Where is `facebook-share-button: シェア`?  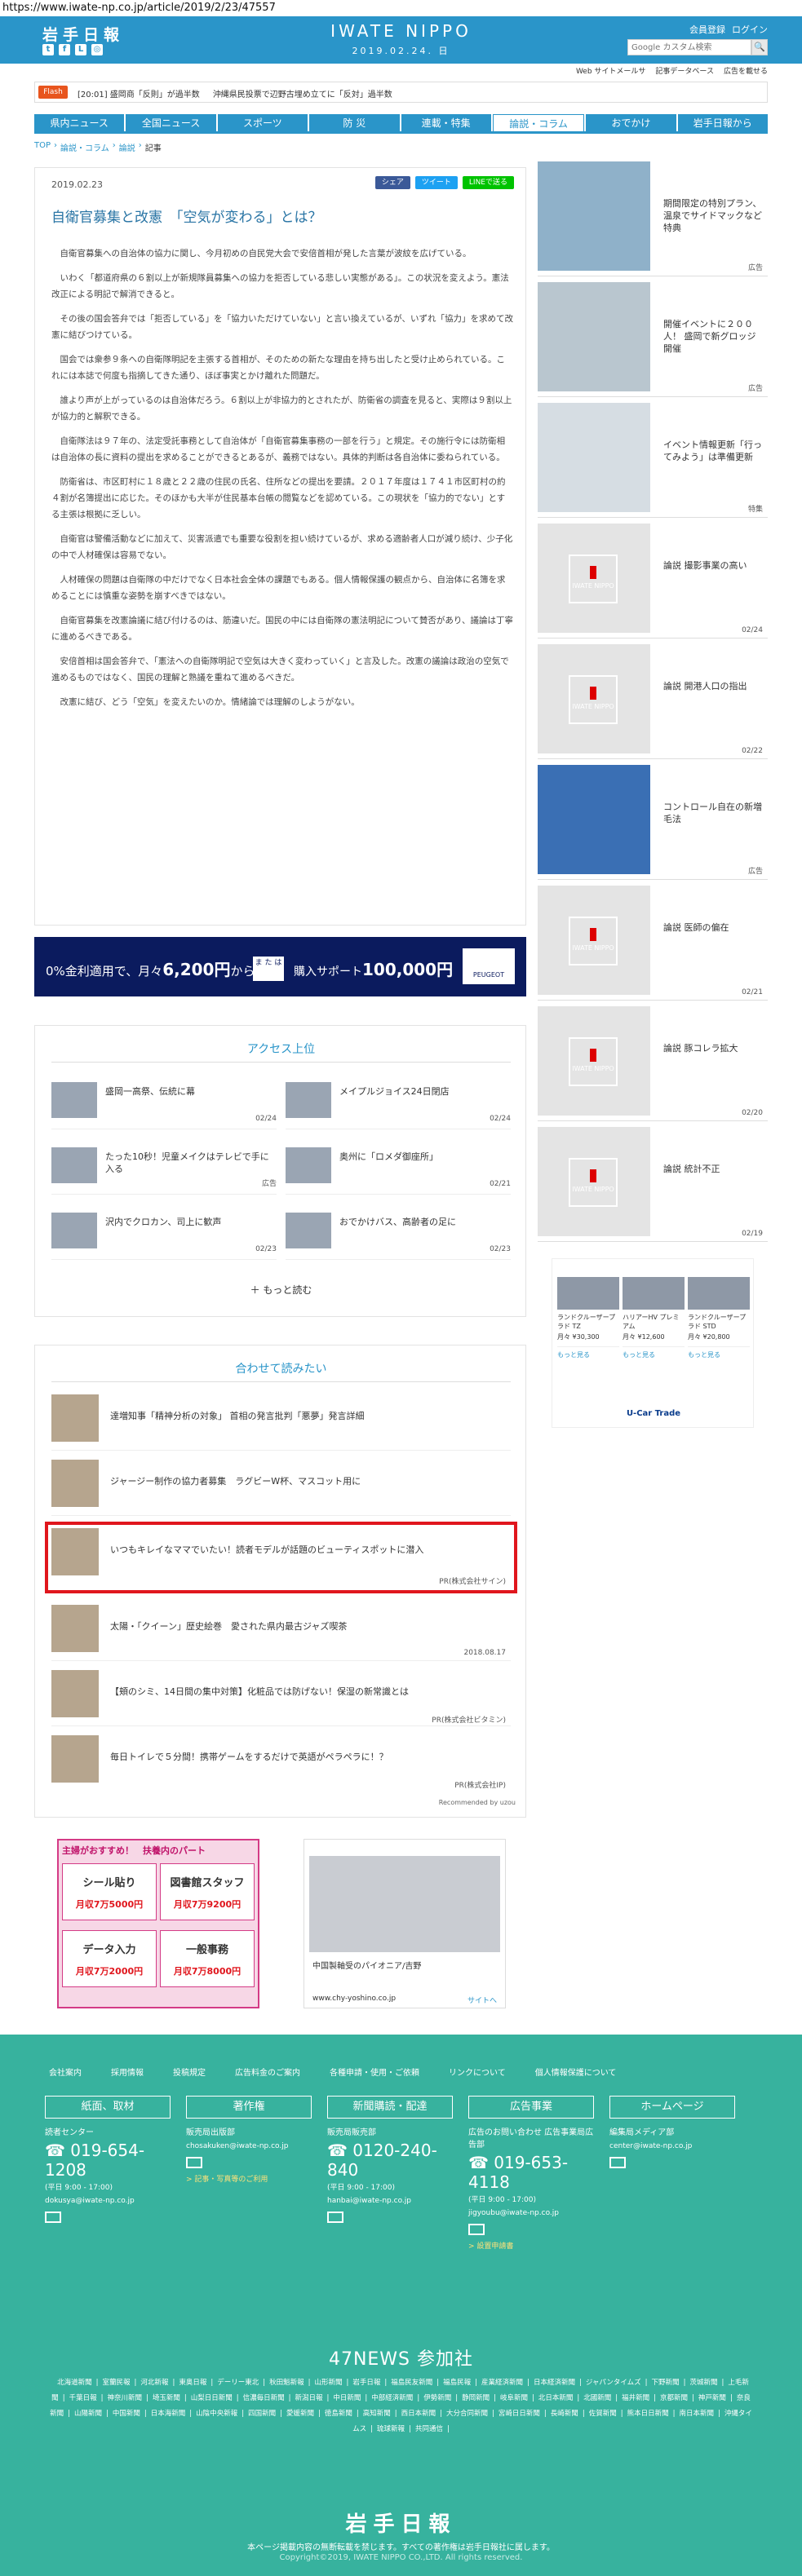 facebook-share-button: シェア is located at coordinates (392, 182).